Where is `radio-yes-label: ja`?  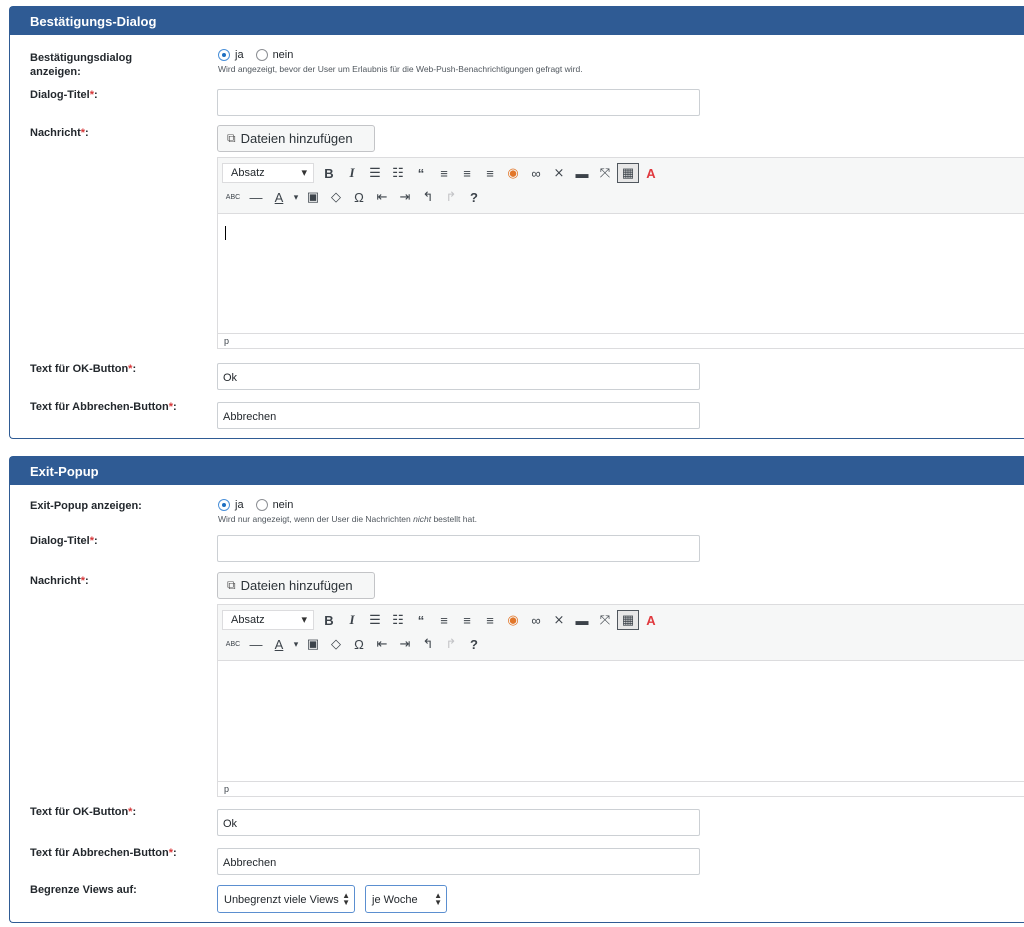
radio-yes-label: ja is located at coordinates (239, 505).